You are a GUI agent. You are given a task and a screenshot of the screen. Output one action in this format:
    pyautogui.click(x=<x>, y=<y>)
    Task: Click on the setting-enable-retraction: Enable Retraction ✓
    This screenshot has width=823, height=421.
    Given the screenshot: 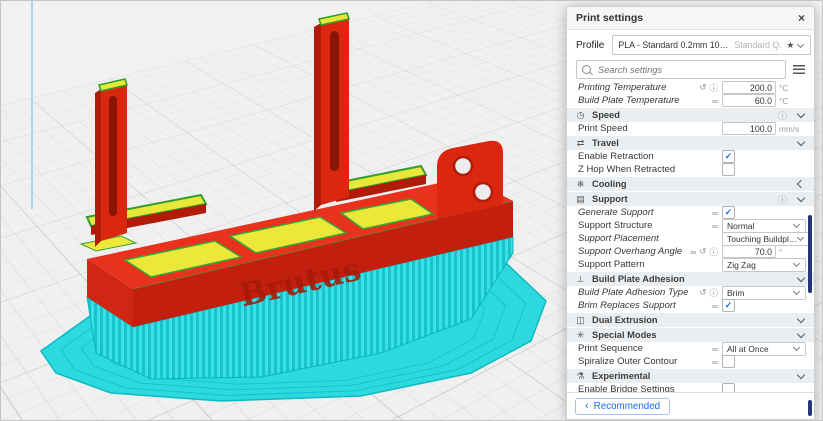 What is the action you would take?
    pyautogui.click(x=690, y=156)
    